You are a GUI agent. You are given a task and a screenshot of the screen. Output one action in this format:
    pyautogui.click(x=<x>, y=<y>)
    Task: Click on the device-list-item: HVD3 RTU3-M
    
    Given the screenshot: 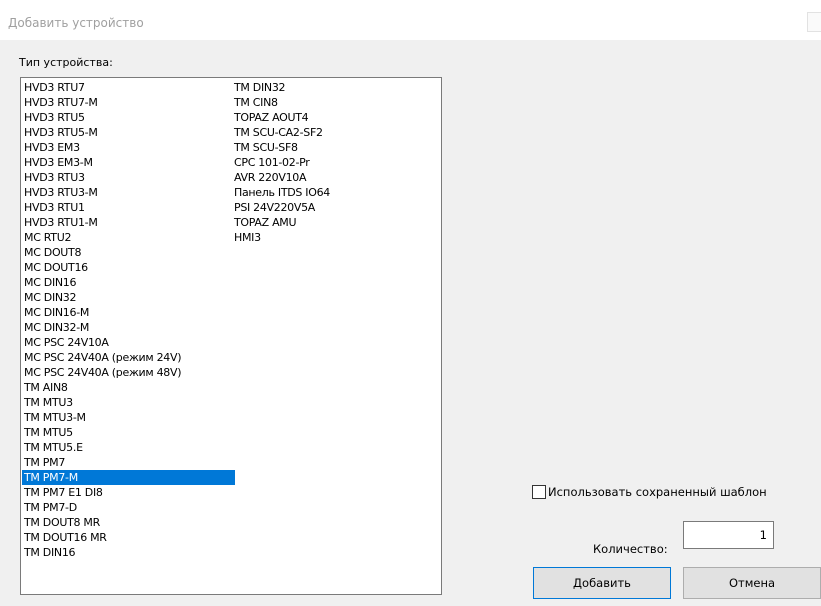 What is the action you would take?
    pyautogui.click(x=128, y=192)
    